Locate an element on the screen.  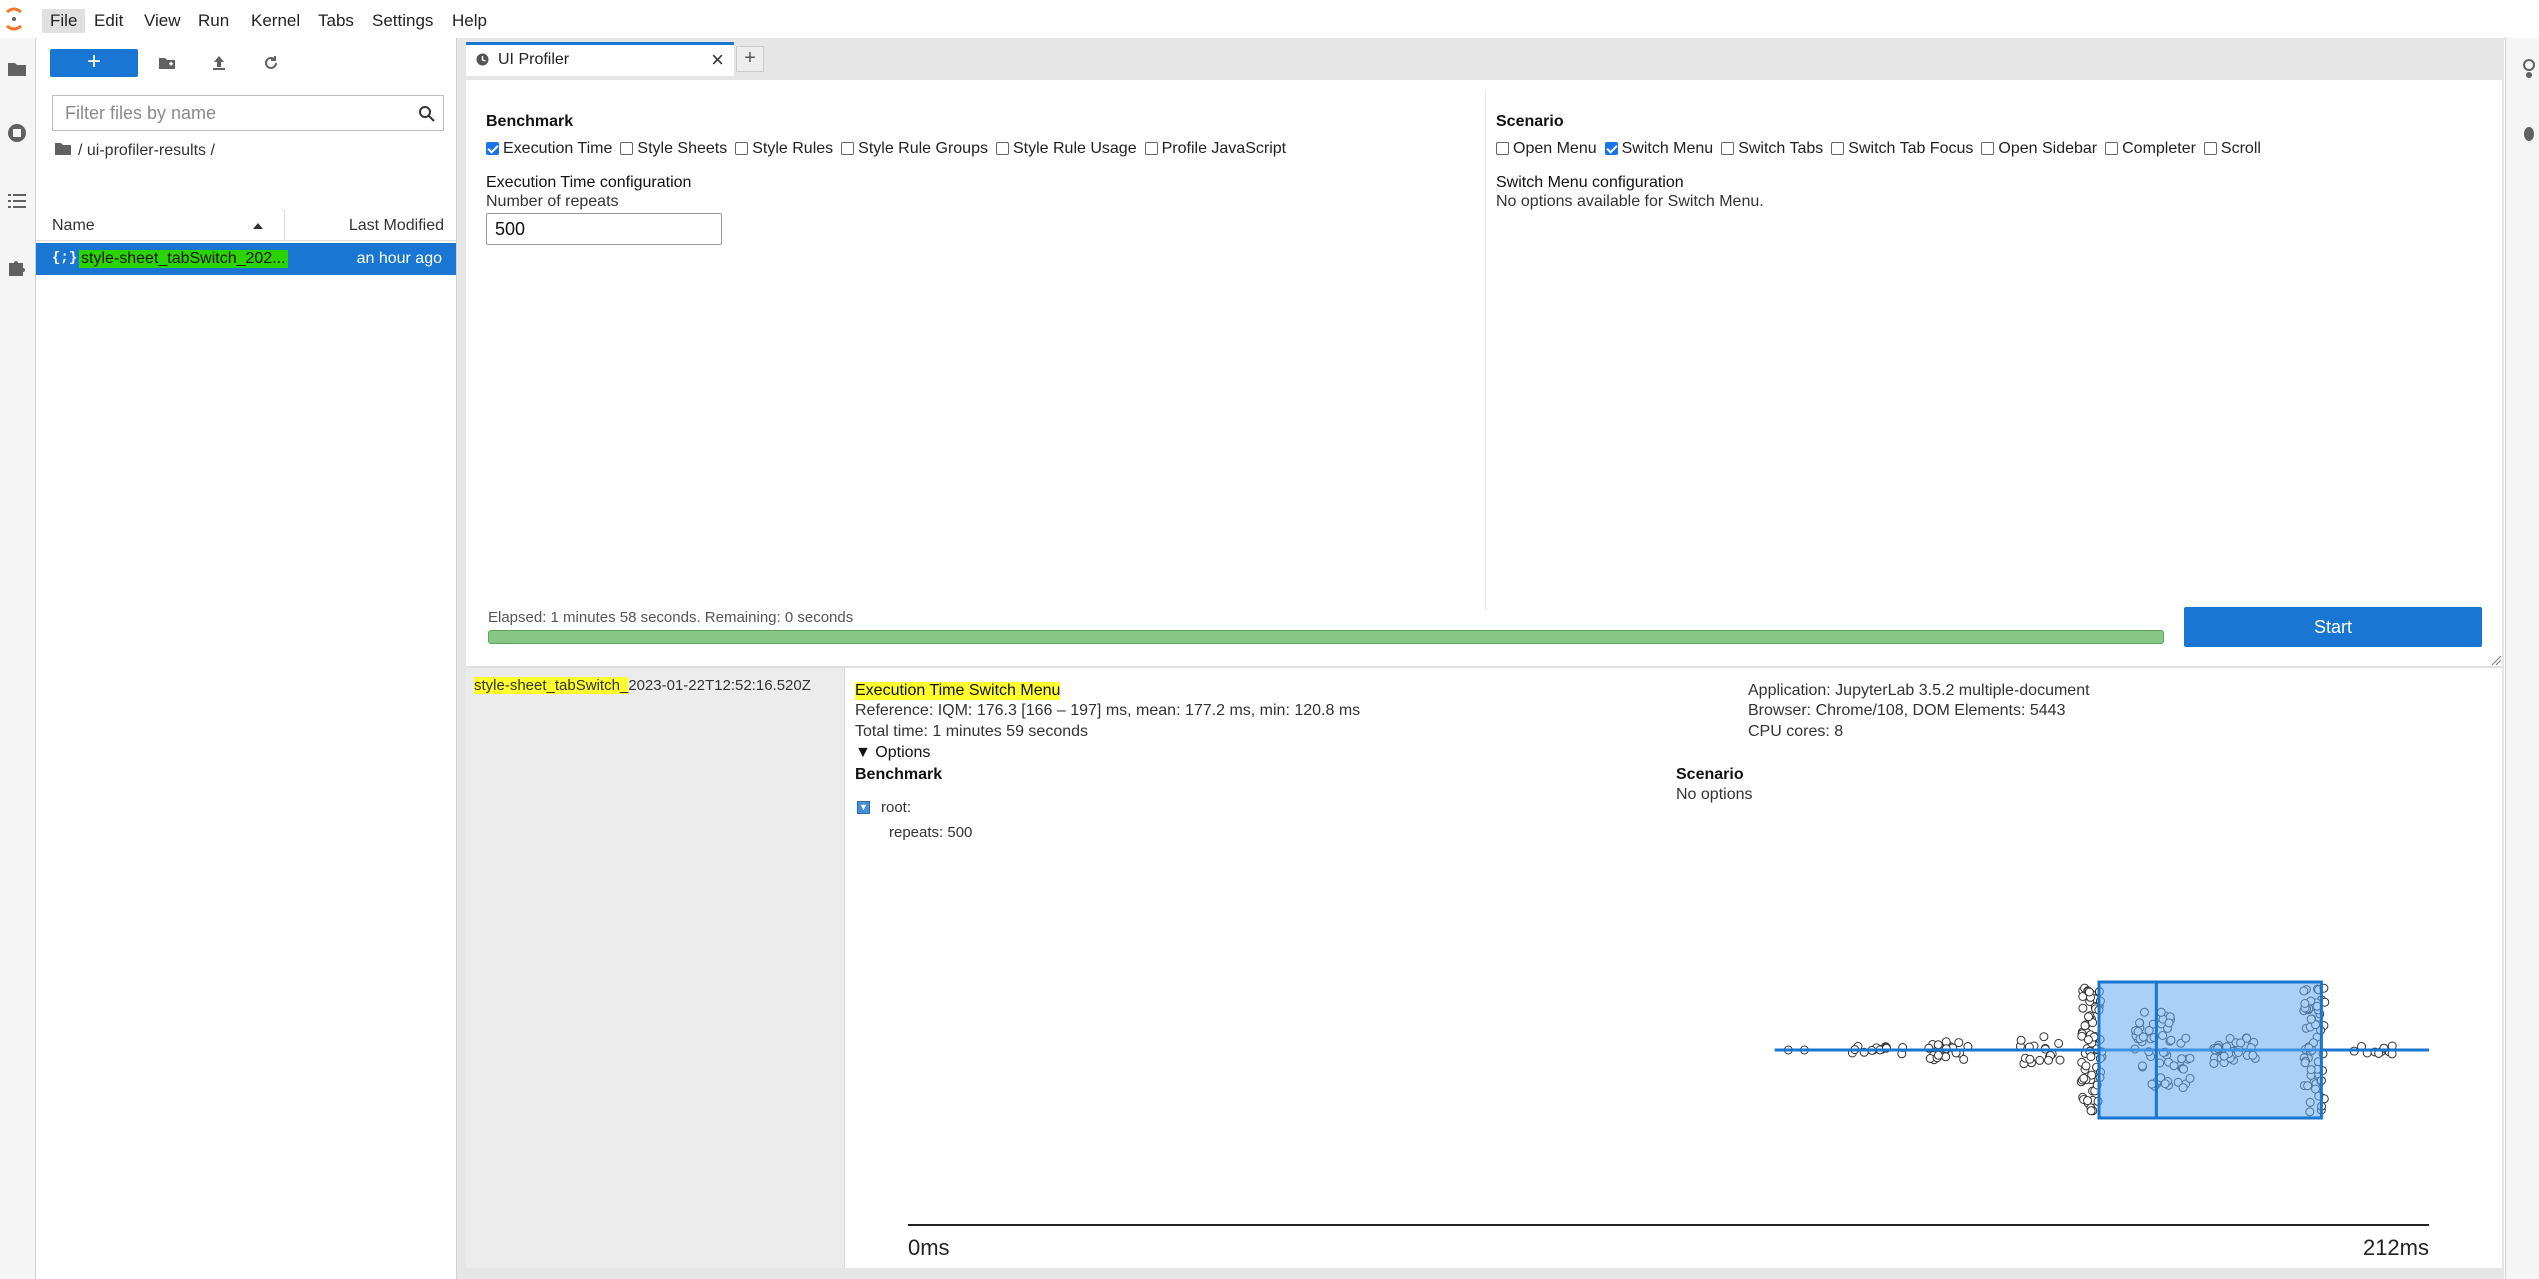
new-folder-icon is located at coordinates (167, 63).